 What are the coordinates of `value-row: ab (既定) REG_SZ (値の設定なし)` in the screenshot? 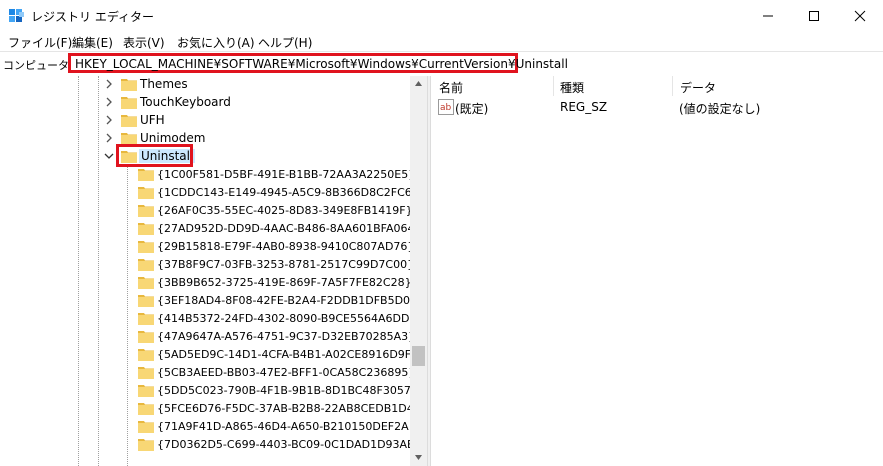 It's located at (657, 107).